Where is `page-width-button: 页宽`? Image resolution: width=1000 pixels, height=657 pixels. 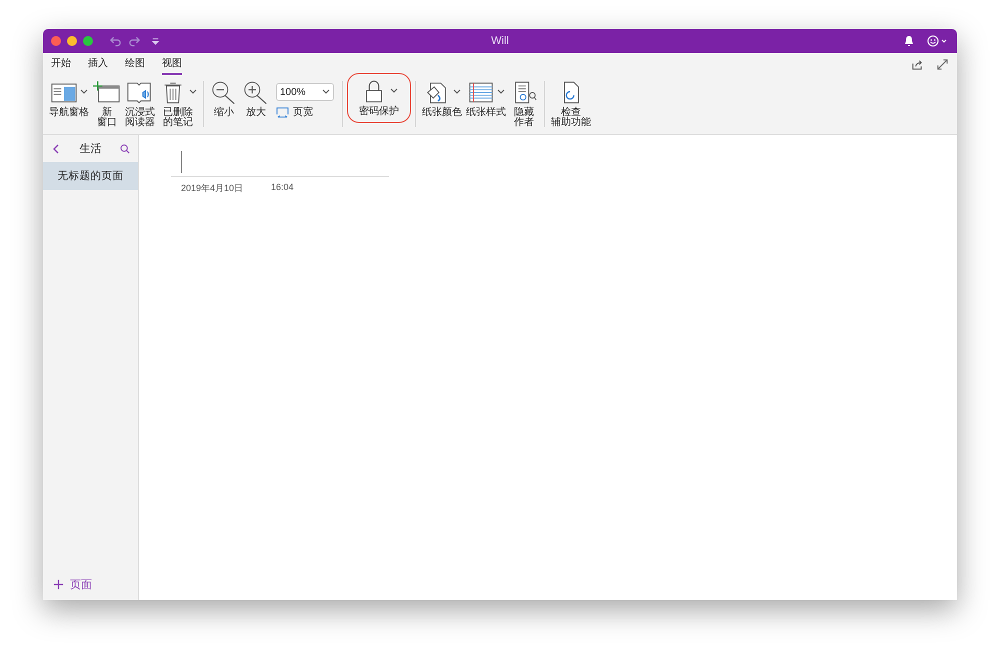 page-width-button: 页宽 is located at coordinates (305, 112).